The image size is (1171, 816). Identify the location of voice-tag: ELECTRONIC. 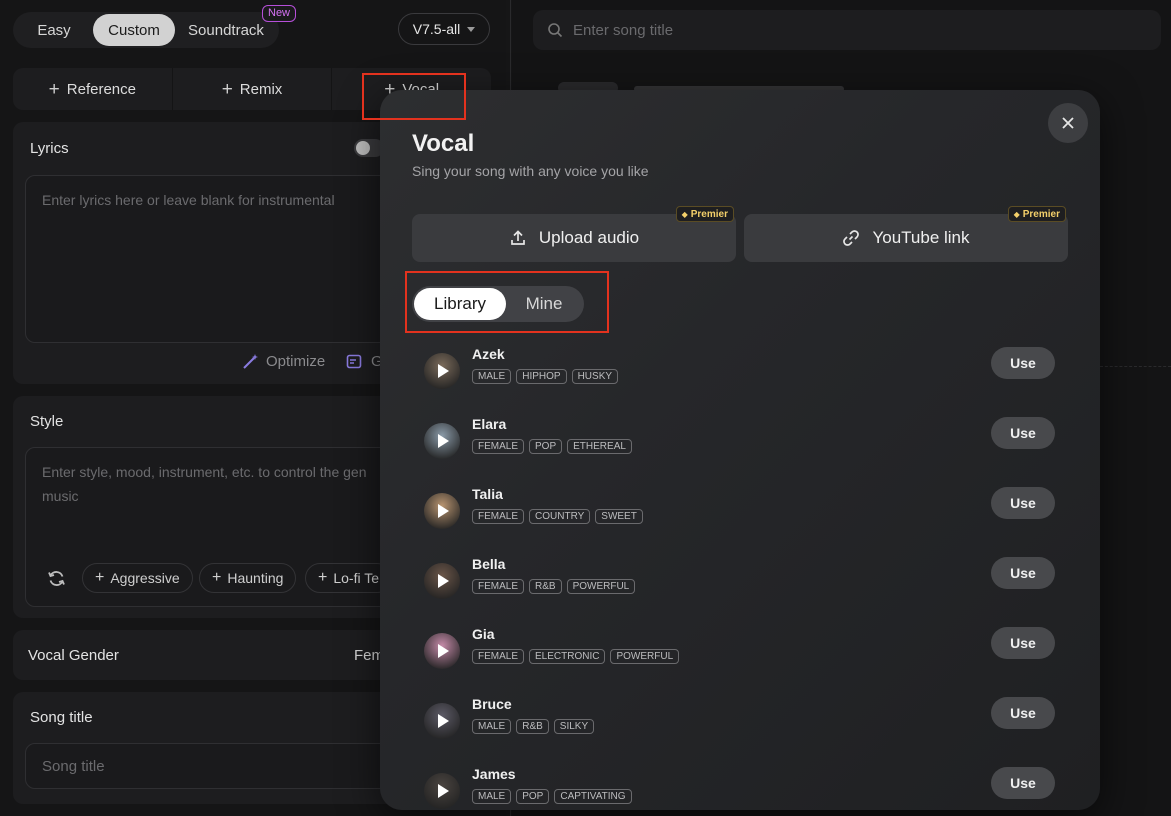
(567, 656).